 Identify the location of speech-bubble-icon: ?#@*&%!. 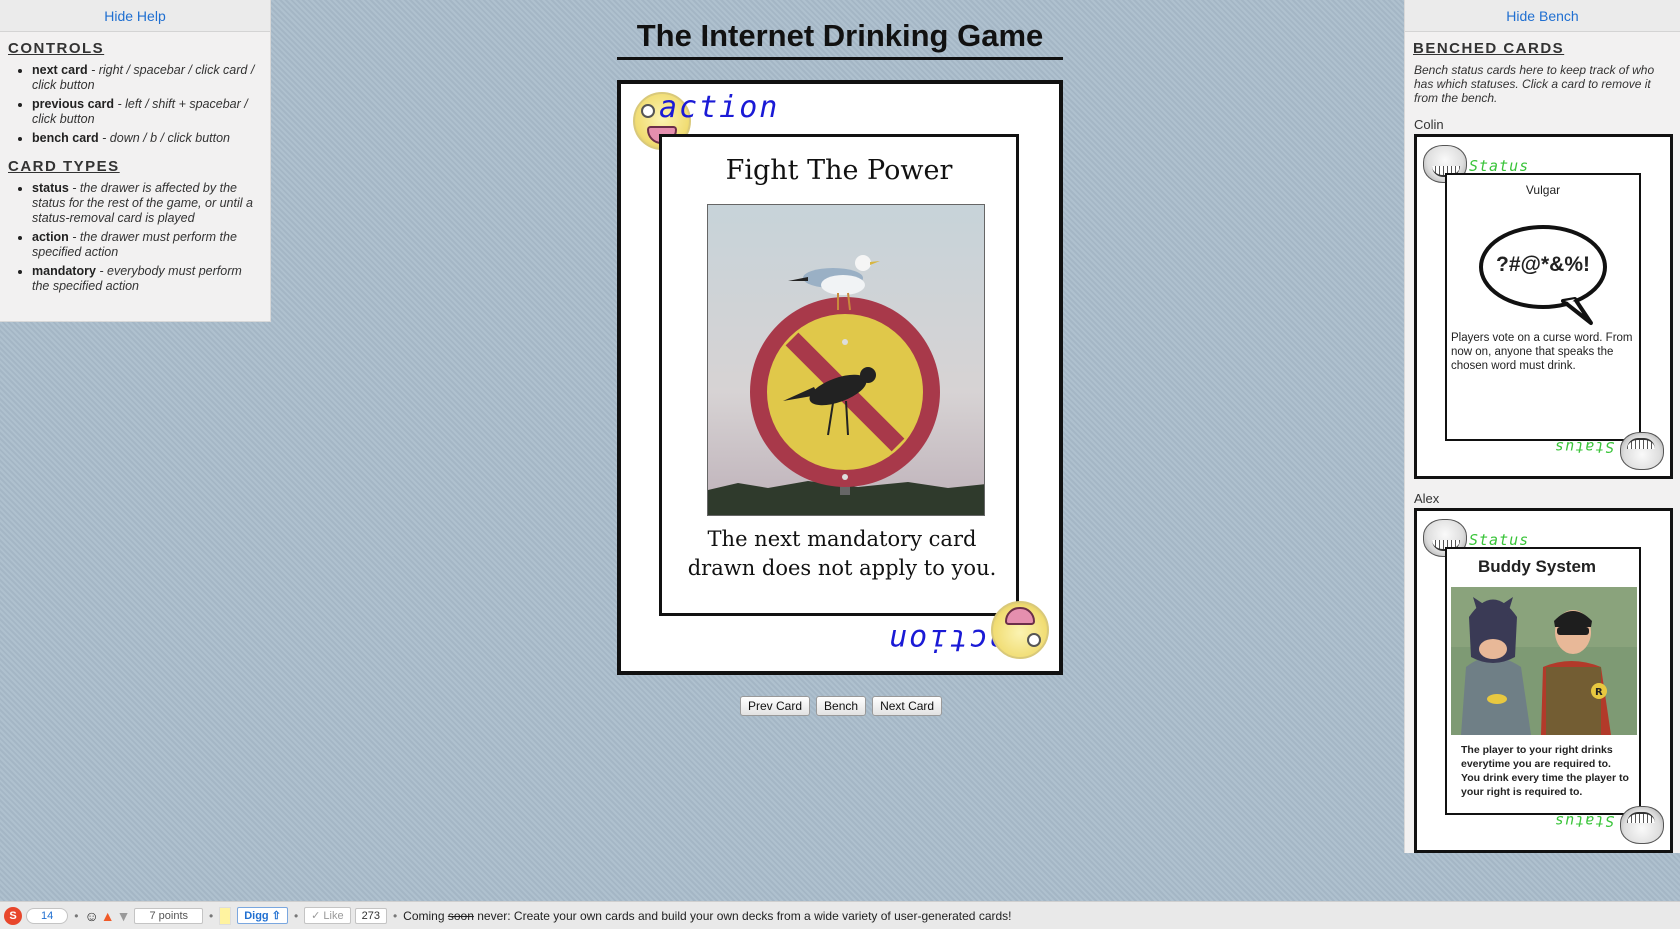
(1545, 274).